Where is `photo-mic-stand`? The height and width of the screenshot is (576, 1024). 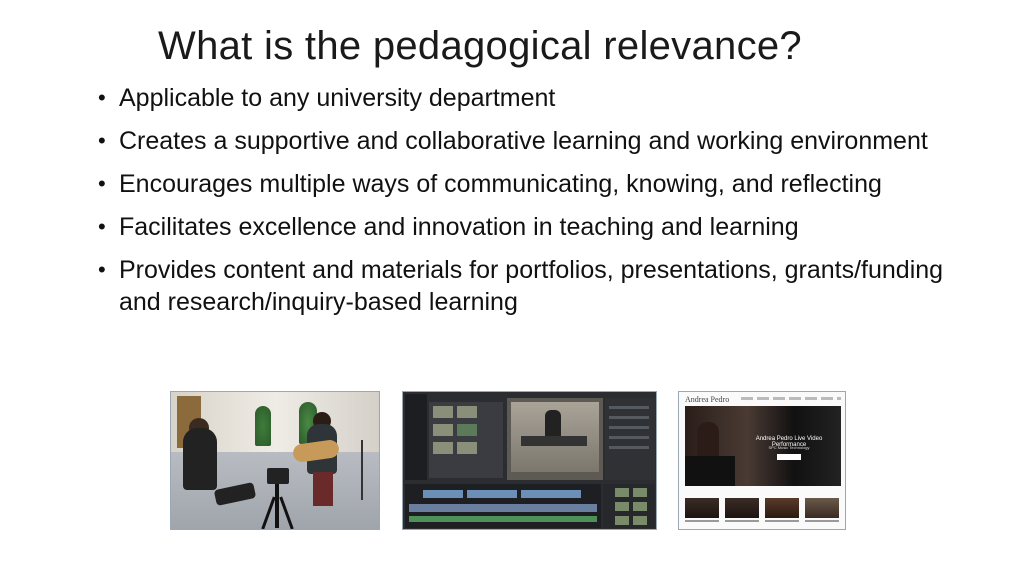 photo-mic-stand is located at coordinates (362, 470).